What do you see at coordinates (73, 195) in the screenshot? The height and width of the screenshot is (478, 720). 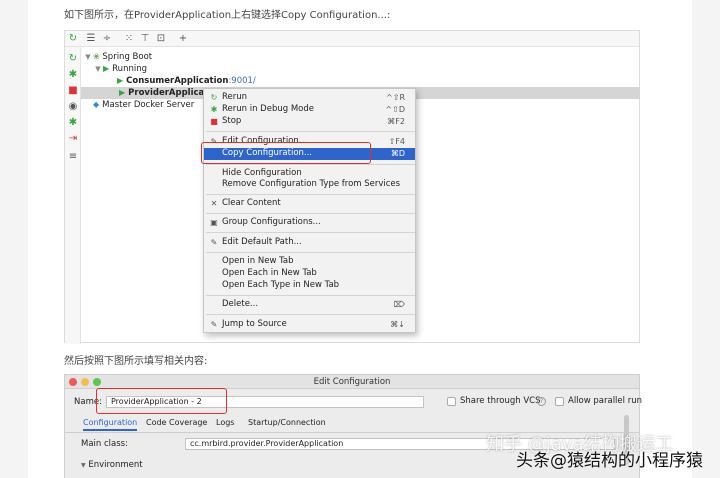 I see `services-side-toolbar: ↻ ✱ ■ ◉ ✱ ⇥ ≡` at bounding box center [73, 195].